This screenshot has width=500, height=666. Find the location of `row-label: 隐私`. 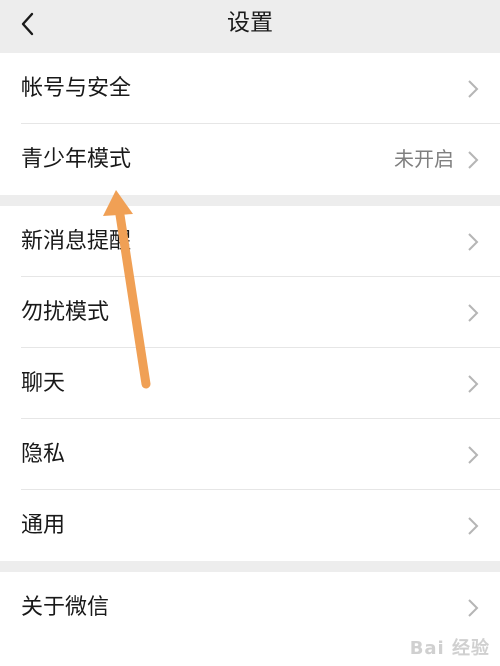

row-label: 隐私 is located at coordinates (43, 454).